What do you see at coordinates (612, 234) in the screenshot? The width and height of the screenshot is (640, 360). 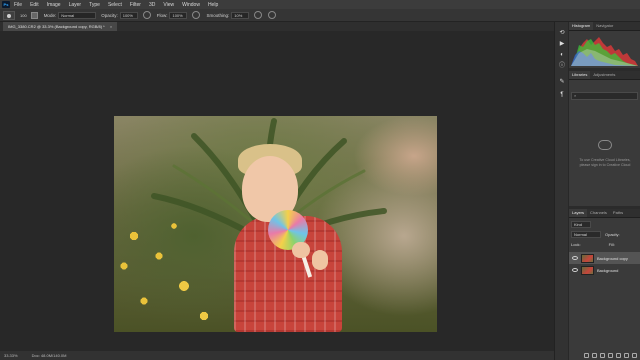 I see `layer-opacity-label: Opacity:` at bounding box center [612, 234].